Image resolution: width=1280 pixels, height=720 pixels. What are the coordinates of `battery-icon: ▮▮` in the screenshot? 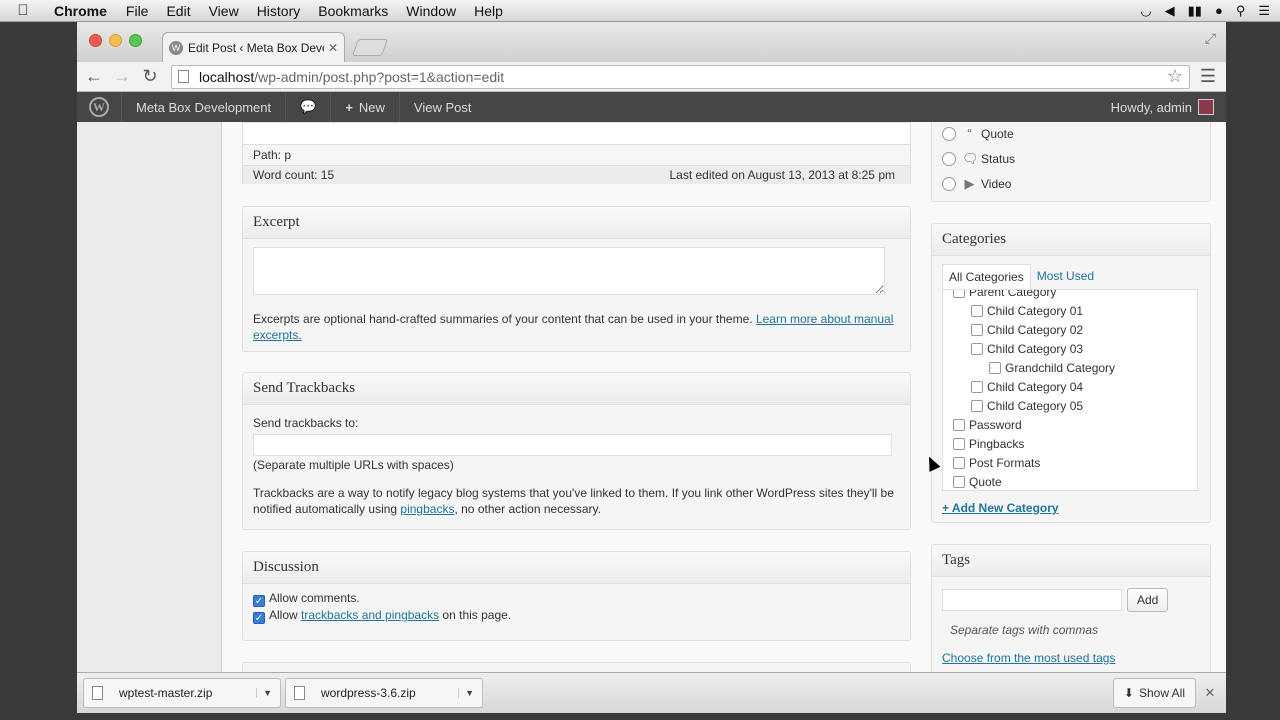 It's located at (1195, 11).